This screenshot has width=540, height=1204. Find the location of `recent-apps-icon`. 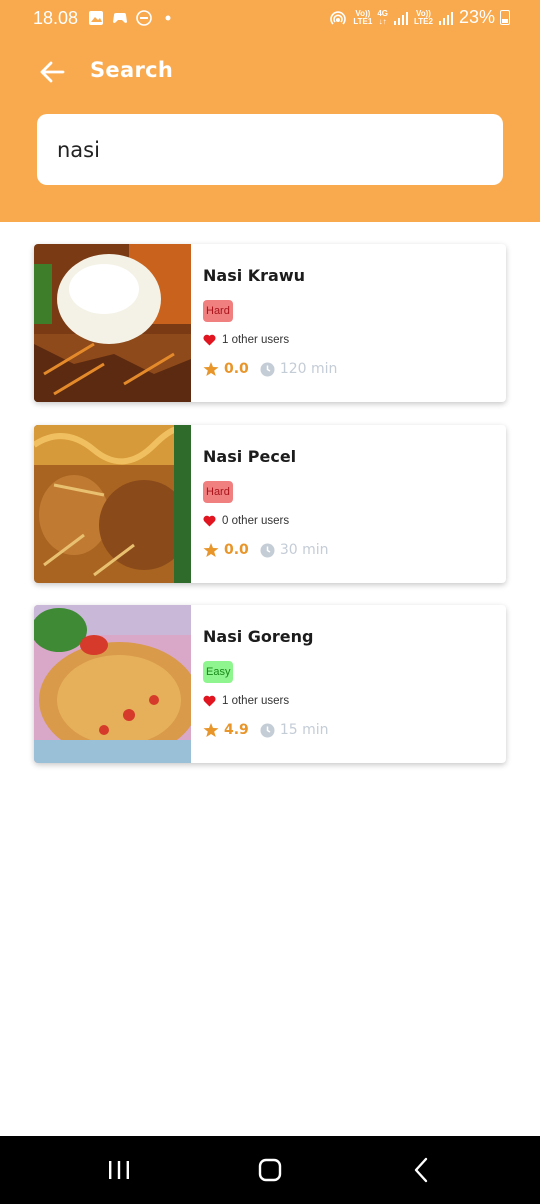

recent-apps-icon is located at coordinates (119, 1170).